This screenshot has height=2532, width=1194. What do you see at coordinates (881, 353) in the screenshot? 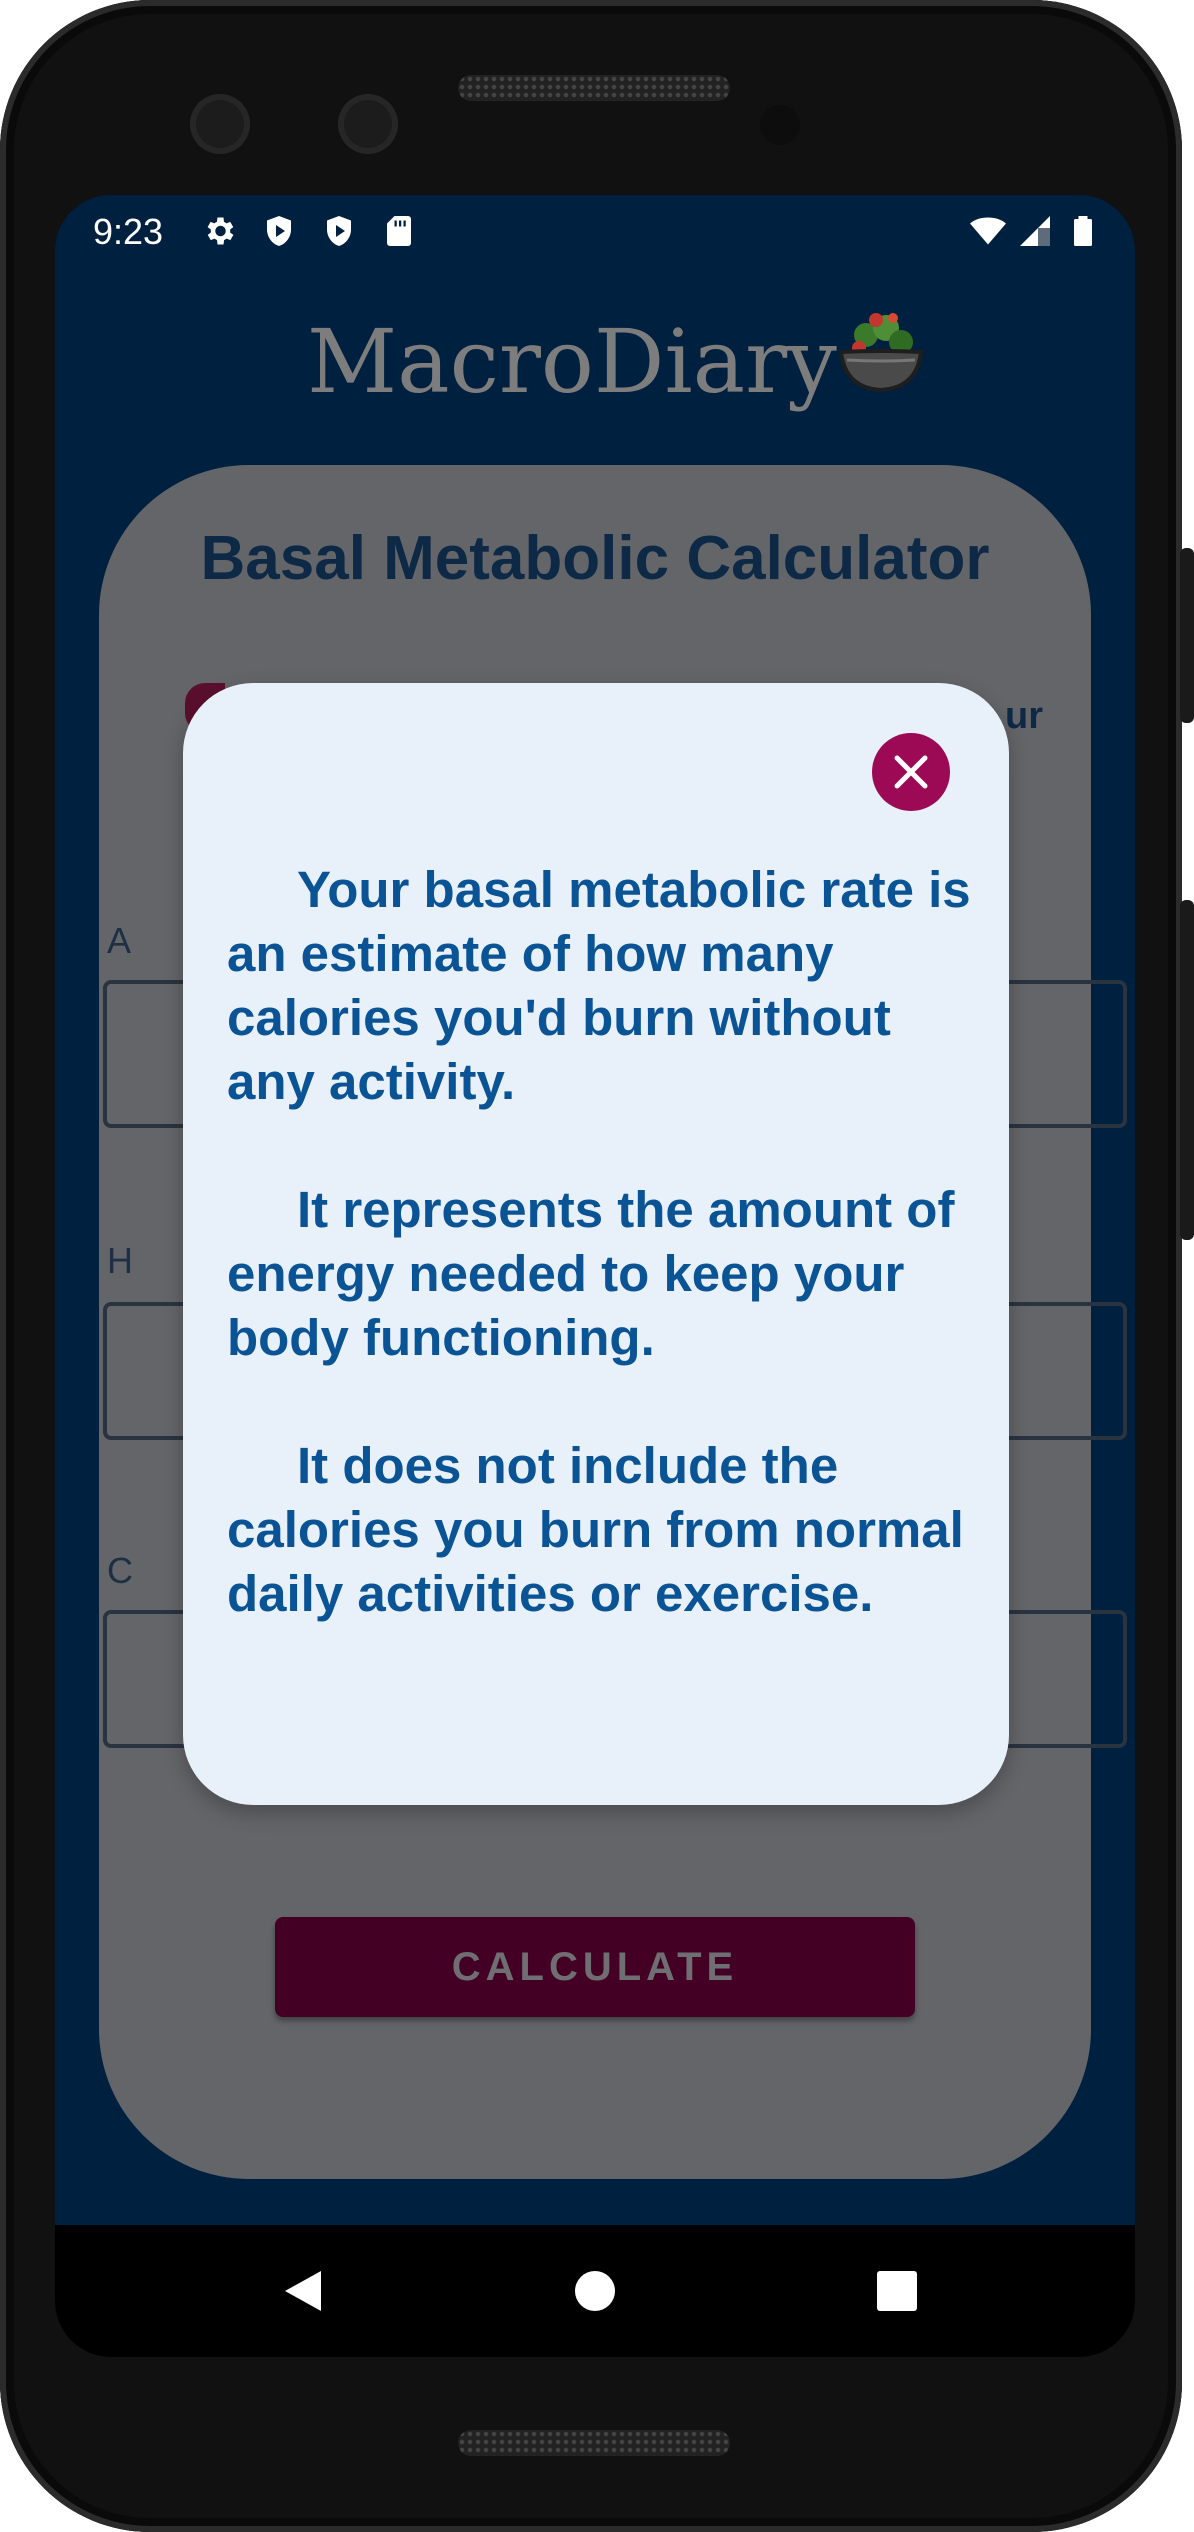
I see `salad-bowl-icon` at bounding box center [881, 353].